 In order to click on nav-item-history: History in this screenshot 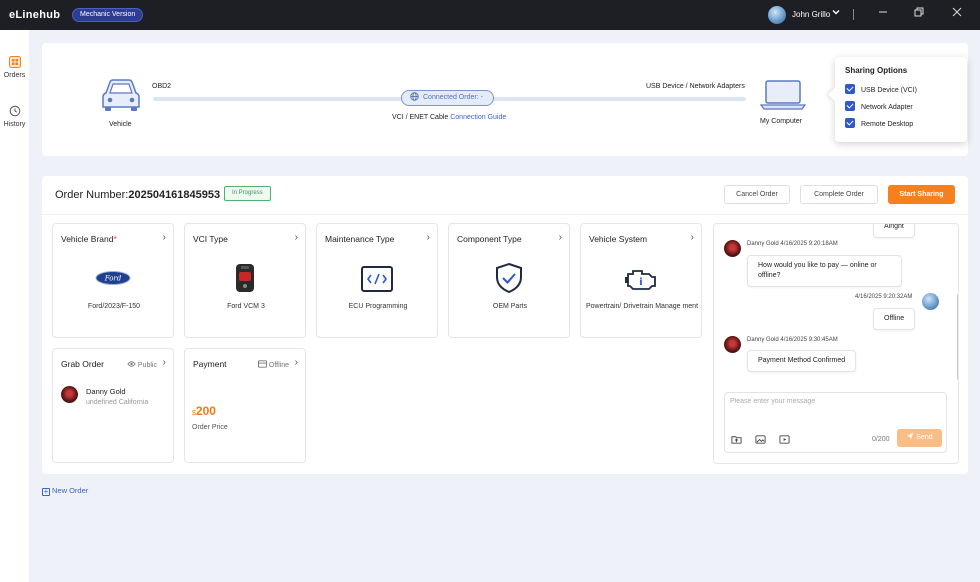, I will do `click(14, 116)`.